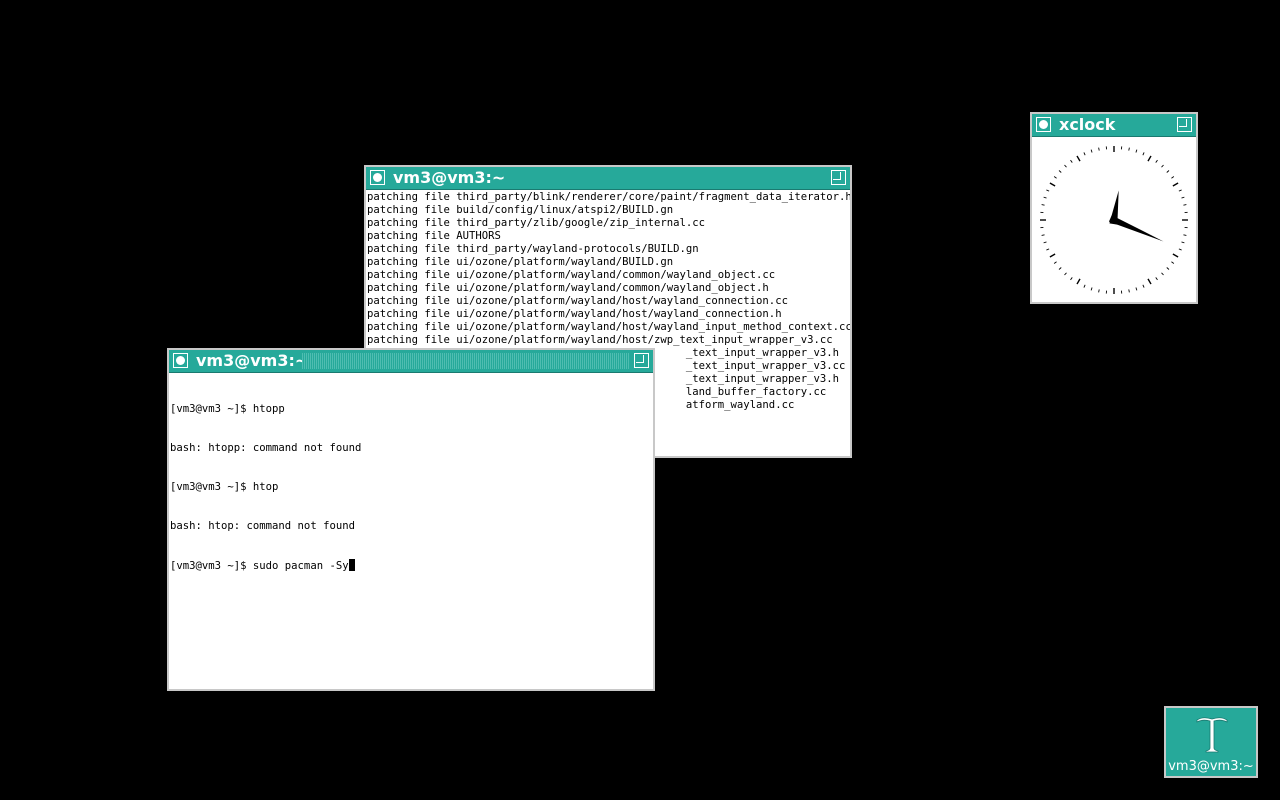 The width and height of the screenshot is (1280, 800). Describe the element at coordinates (411, 565) in the screenshot. I see `terminal-prompt-line: [vm3@vm3 ~]$ sudo pacman -Sy` at that location.